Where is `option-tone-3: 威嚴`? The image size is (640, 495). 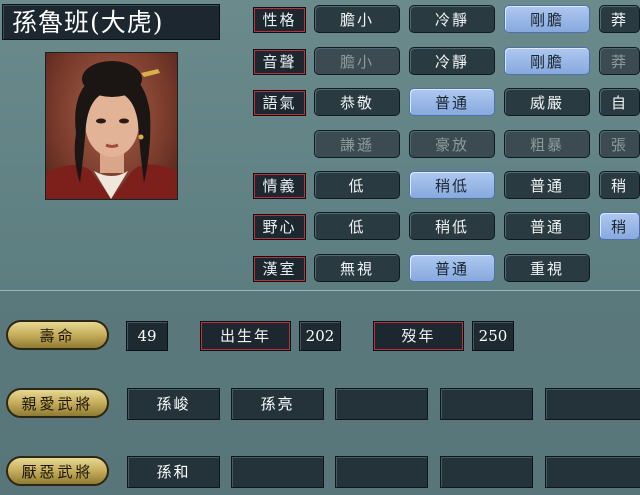 option-tone-3: 威嚴 is located at coordinates (547, 102).